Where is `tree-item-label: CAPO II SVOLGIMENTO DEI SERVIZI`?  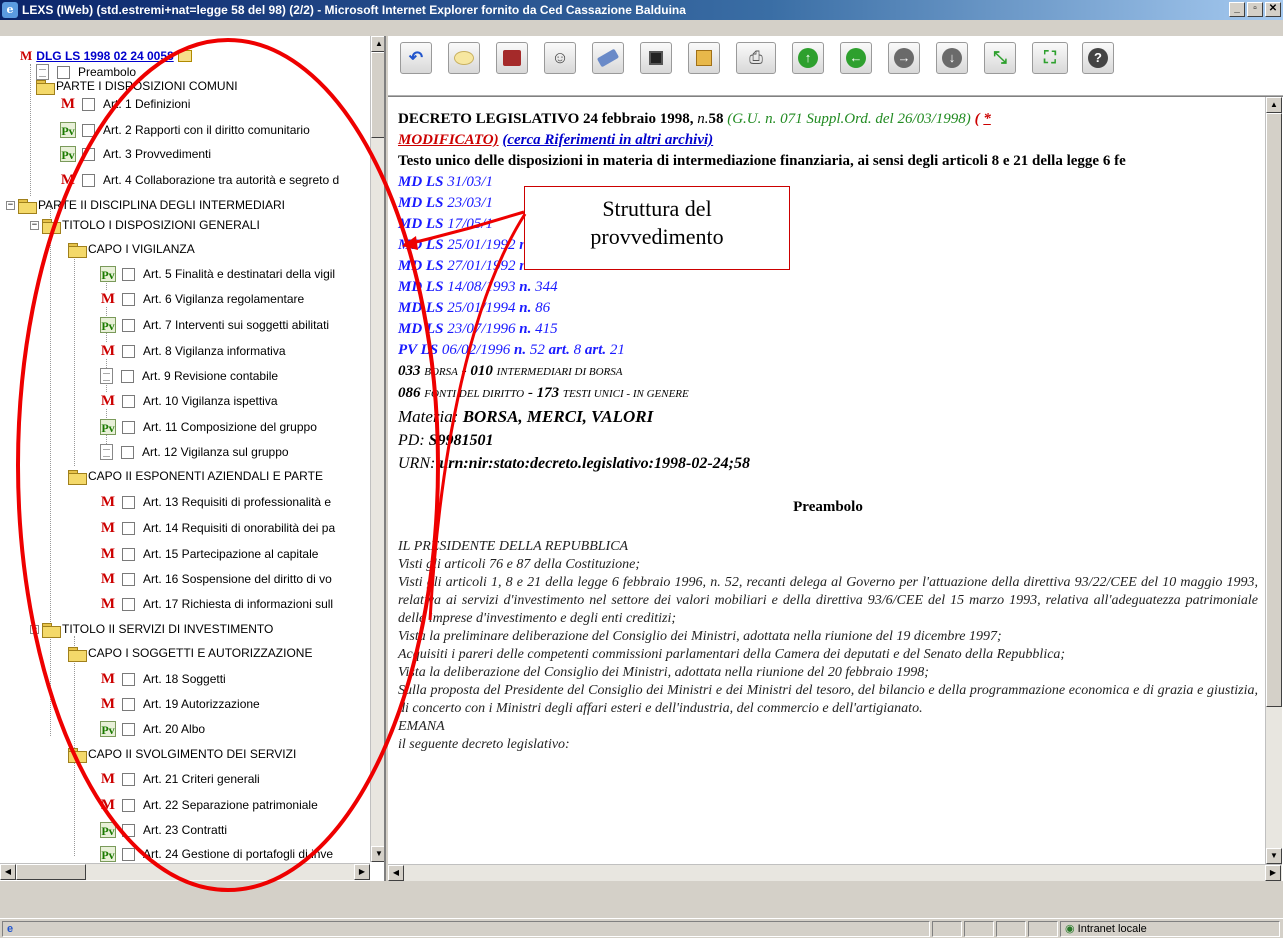 tree-item-label: CAPO II SVOLGIMENTO DEI SERVIZI is located at coordinates (192, 754).